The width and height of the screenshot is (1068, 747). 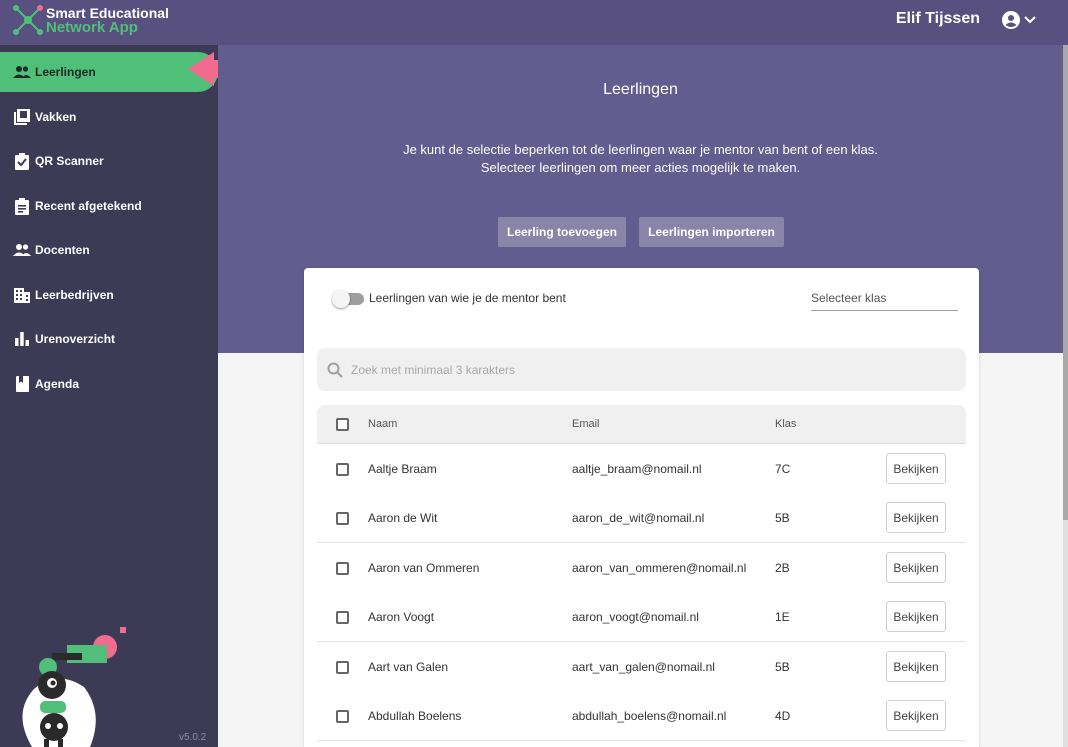 I want to click on sidebar-item-label: Agenda, so click(x=57, y=384).